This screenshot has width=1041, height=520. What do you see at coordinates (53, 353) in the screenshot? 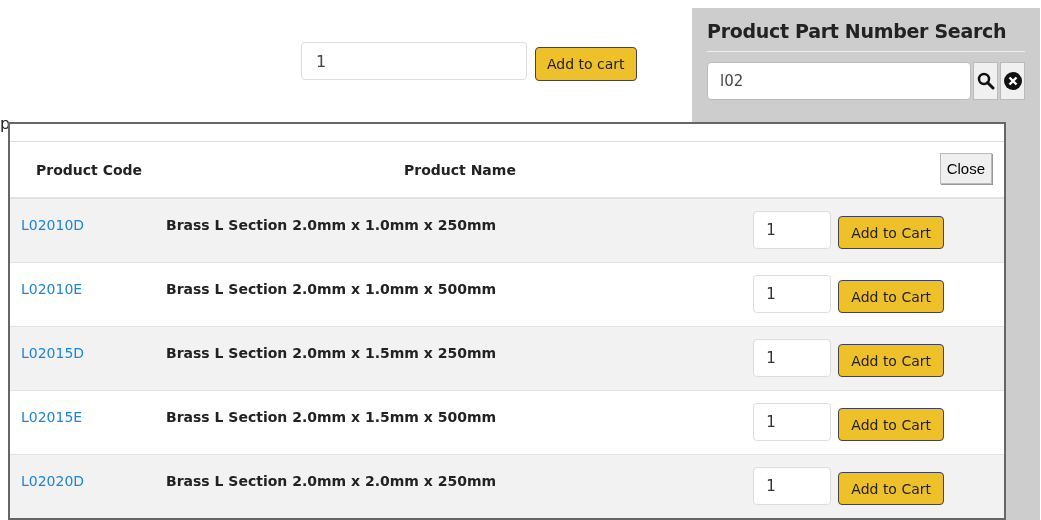
I see `product-code-link: L02015D` at bounding box center [53, 353].